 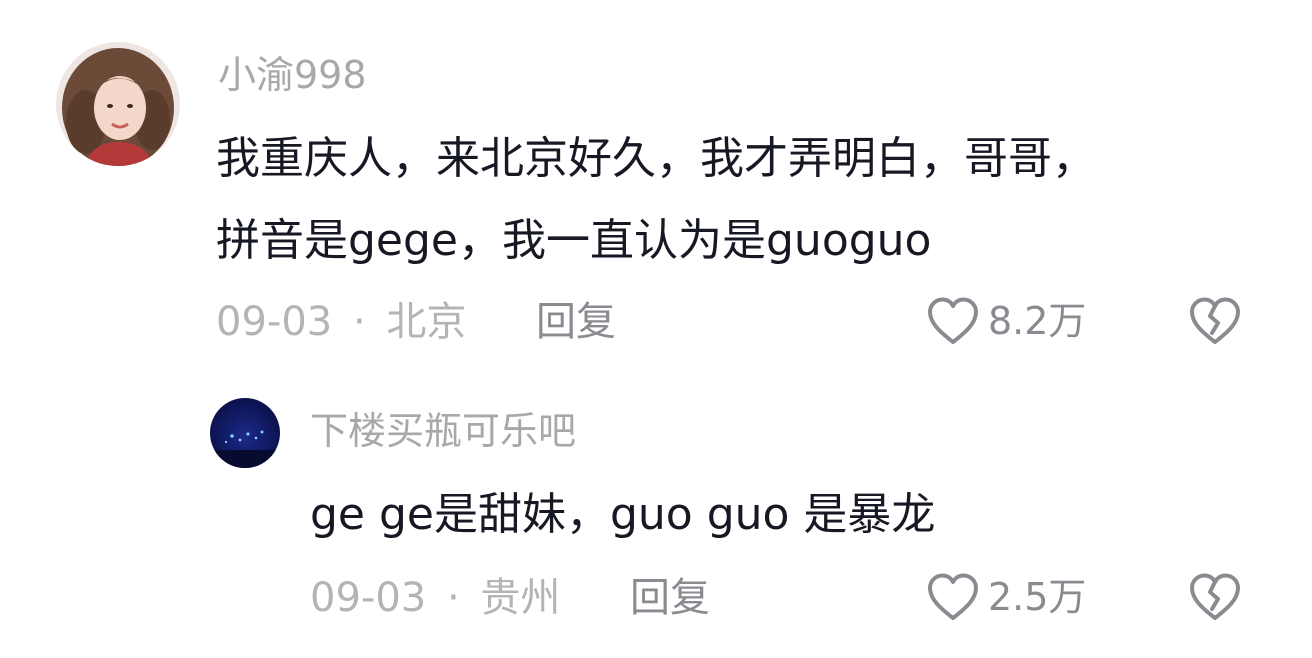 I want to click on comment-meta: 09-03 · 贵州, so click(x=435, y=598).